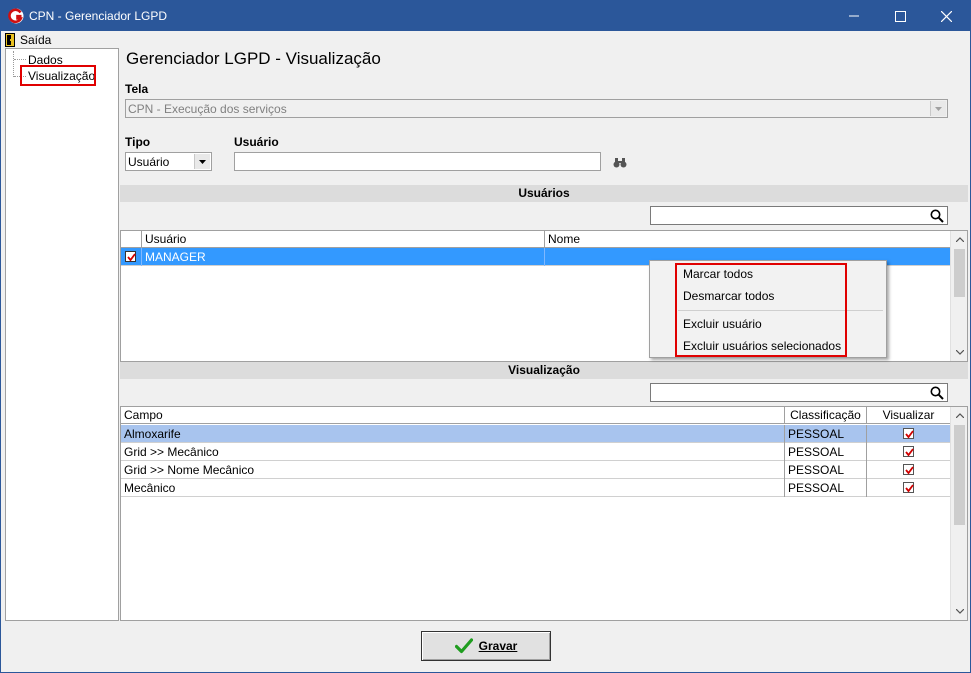 This screenshot has height=673, width=971. I want to click on table-row: Almoxarife PESSOAL, so click(535, 434).